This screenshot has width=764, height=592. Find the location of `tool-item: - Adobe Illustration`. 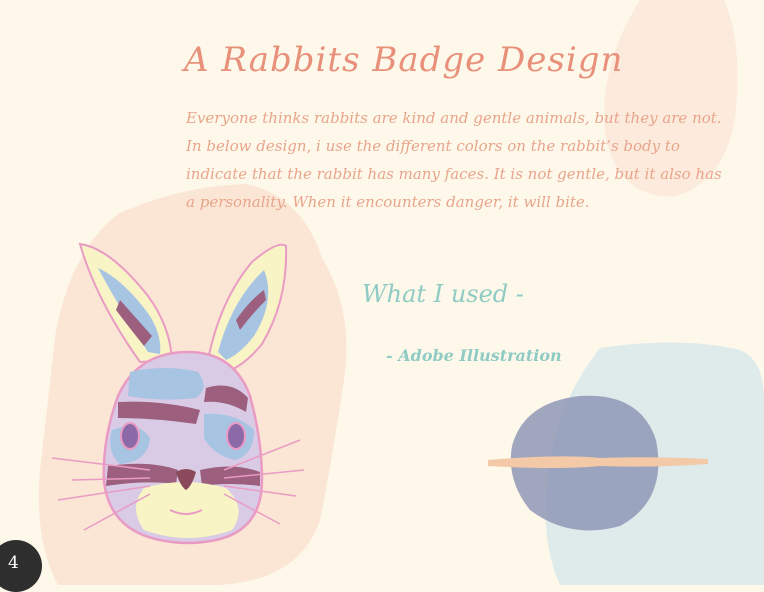

tool-item: - Adobe Illustration is located at coordinates (474, 355).